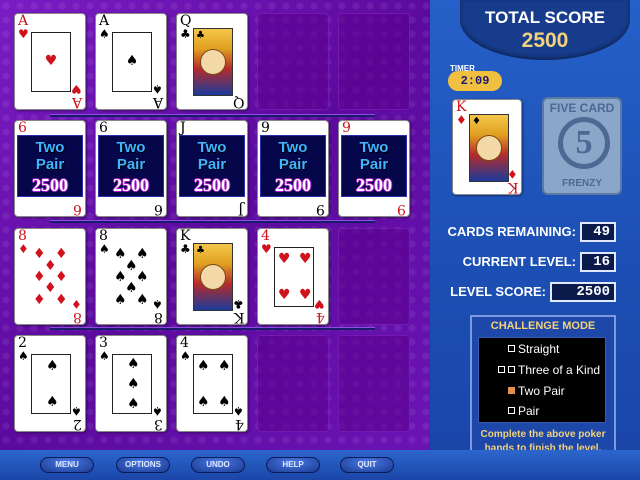  Describe the element at coordinates (367, 465) in the screenshot. I see `quit-button: QUIT` at that location.